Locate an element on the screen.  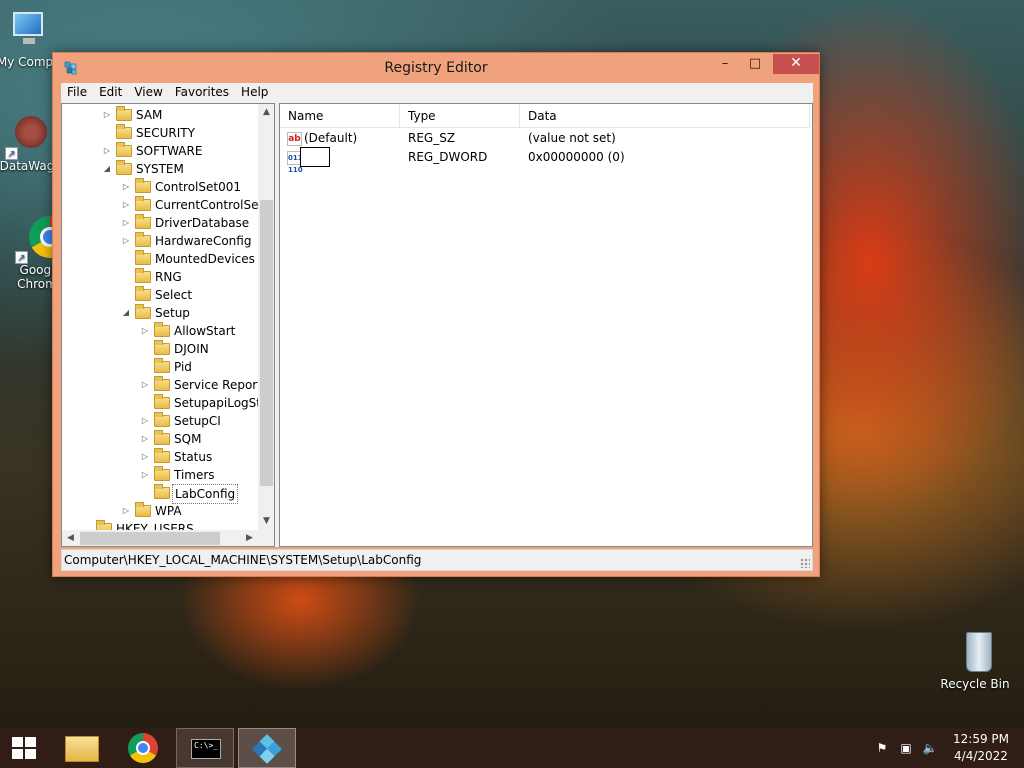
tree-item-software: ▷ SOFTWARE is located at coordinates (160, 151).